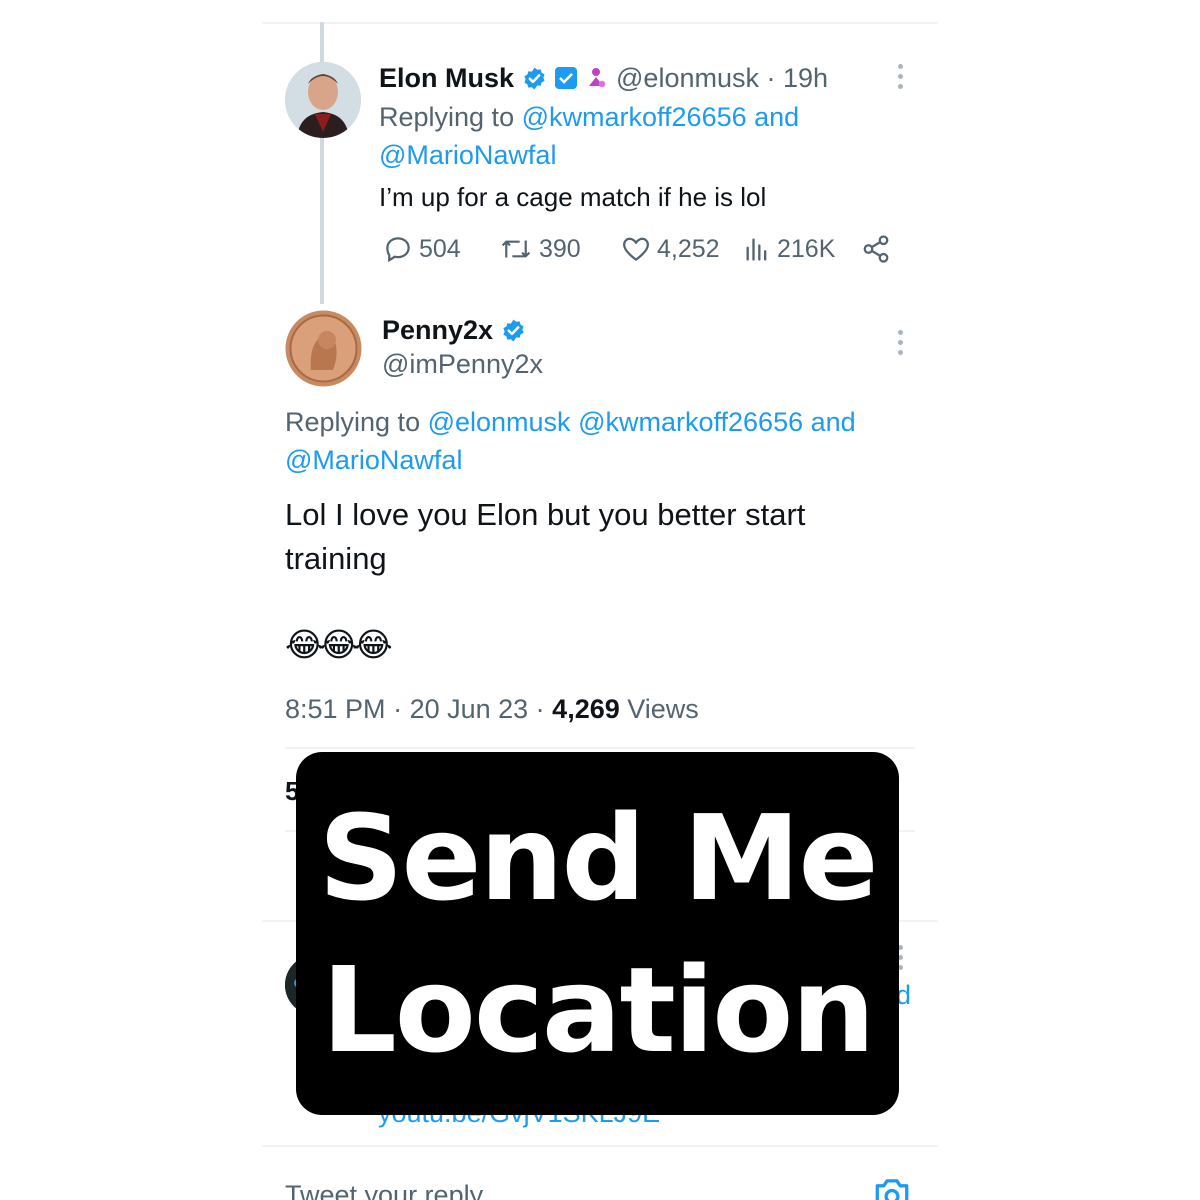 The image size is (1200, 1200). I want to click on elon-tweet-text: I’m up for a cage match if he is lol, so click(573, 197).